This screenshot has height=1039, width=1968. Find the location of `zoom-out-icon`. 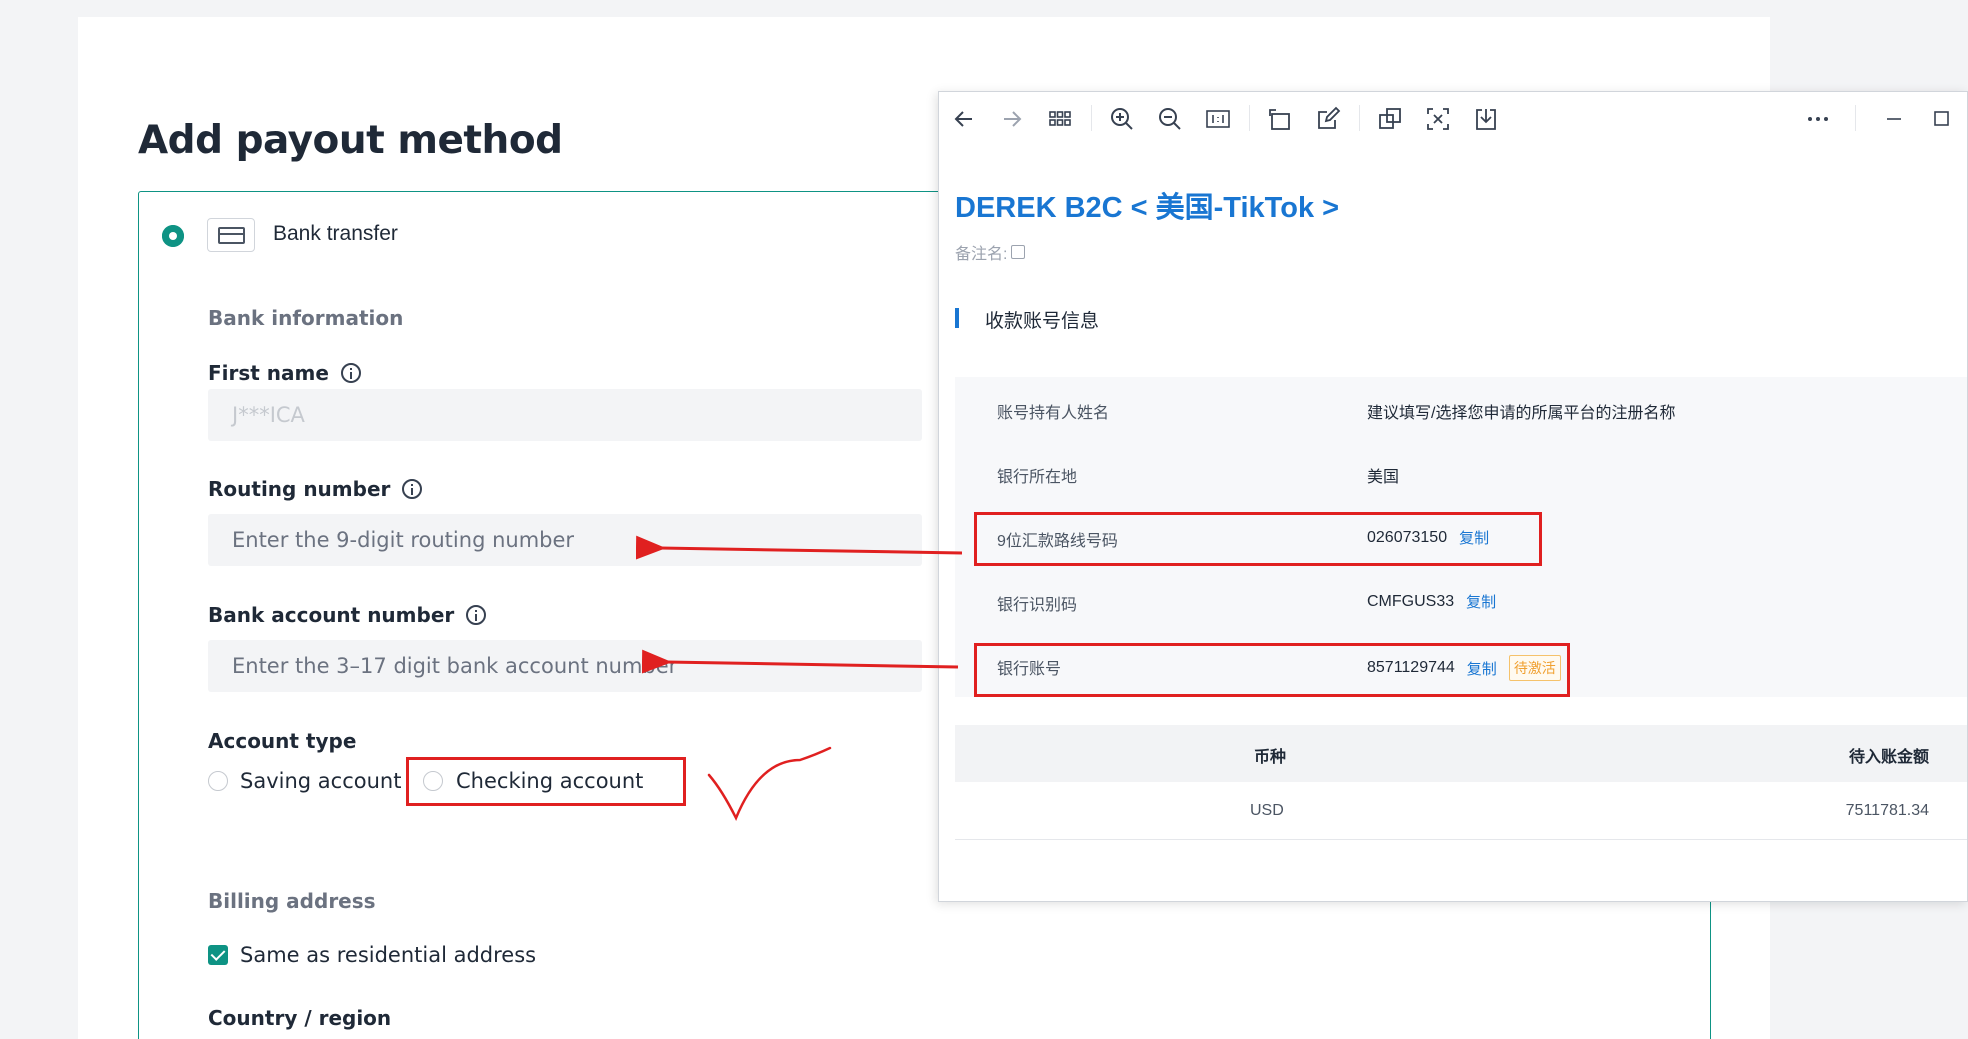

zoom-out-icon is located at coordinates (1170, 119).